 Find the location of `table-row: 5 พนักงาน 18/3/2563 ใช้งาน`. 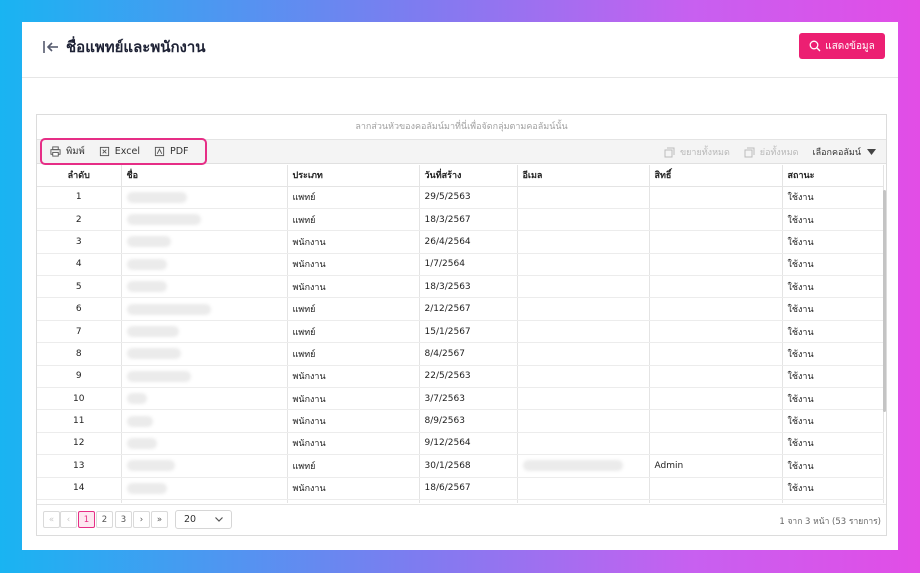

table-row: 5 พนักงาน 18/3/2563 ใช้งาน is located at coordinates (460, 287).